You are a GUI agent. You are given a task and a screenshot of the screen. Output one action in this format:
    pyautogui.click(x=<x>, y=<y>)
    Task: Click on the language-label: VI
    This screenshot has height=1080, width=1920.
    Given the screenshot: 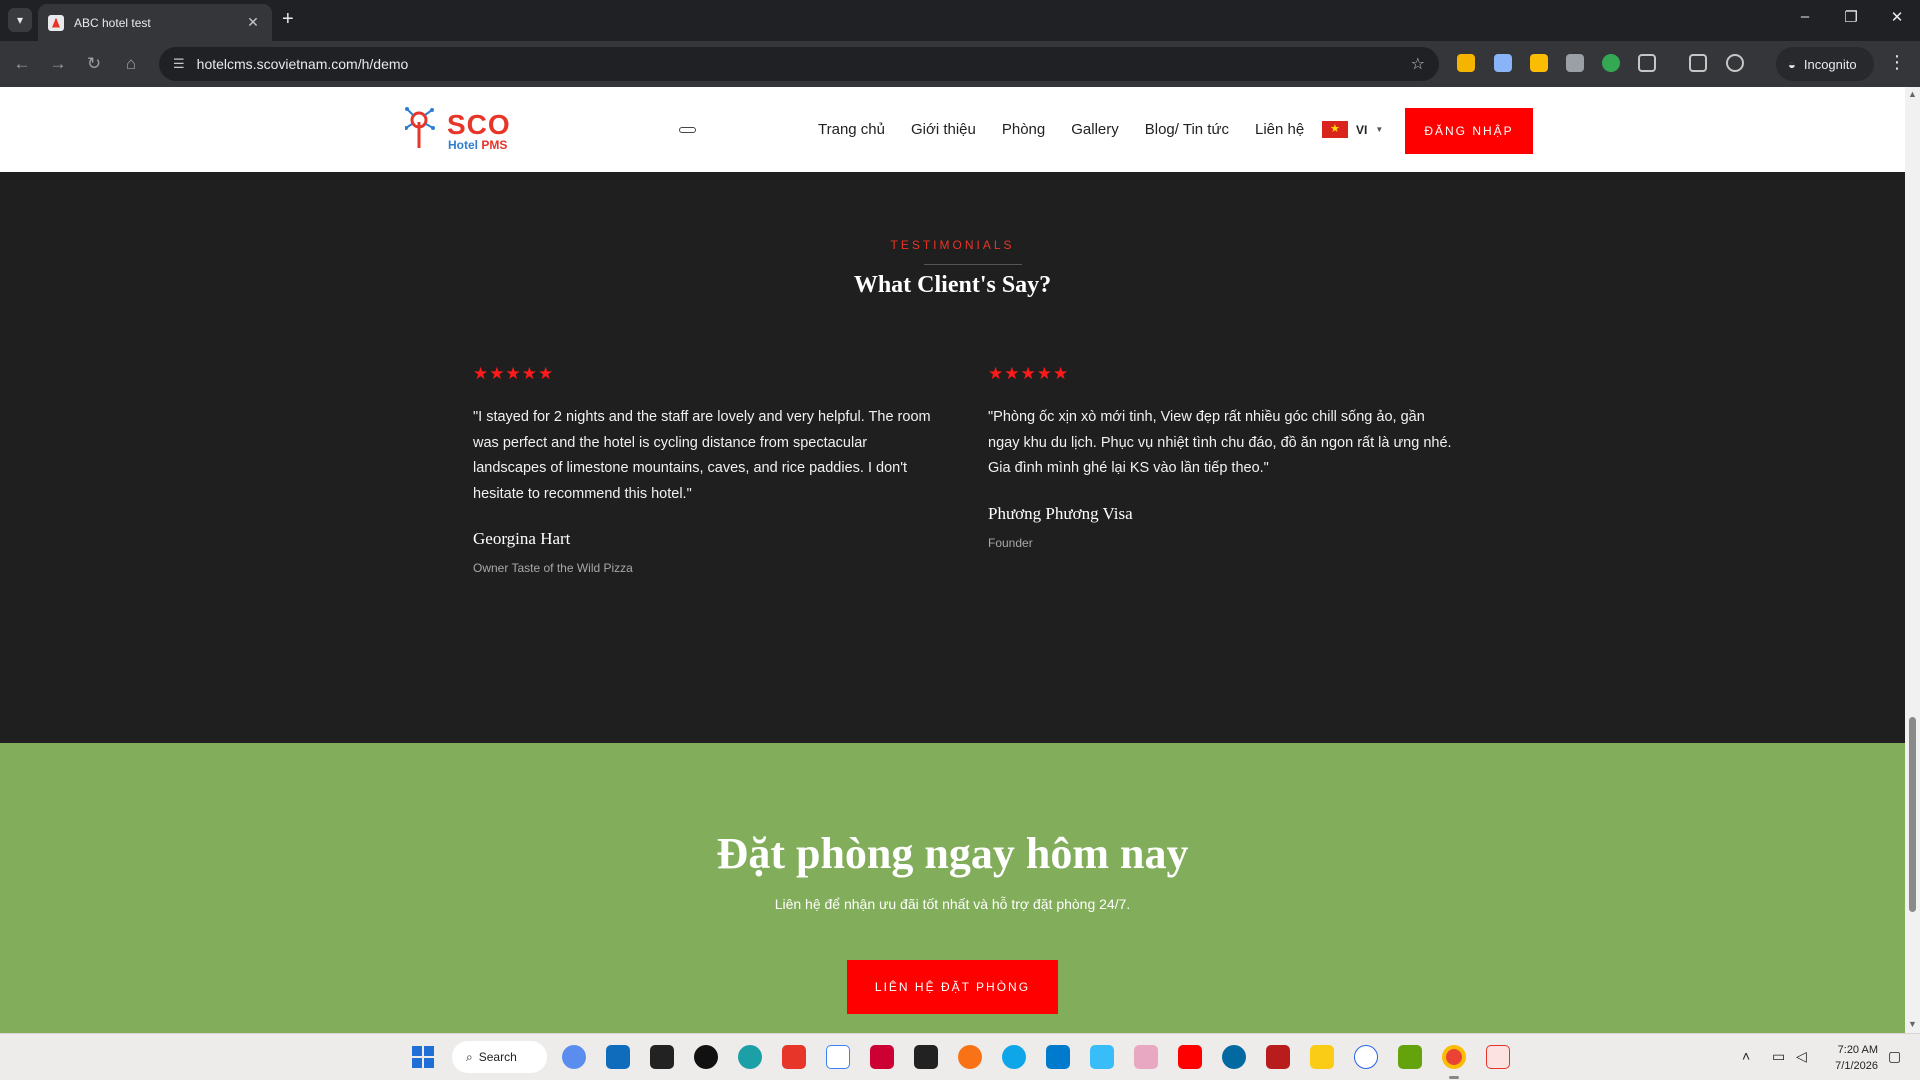 What is the action you would take?
    pyautogui.click(x=1362, y=129)
    